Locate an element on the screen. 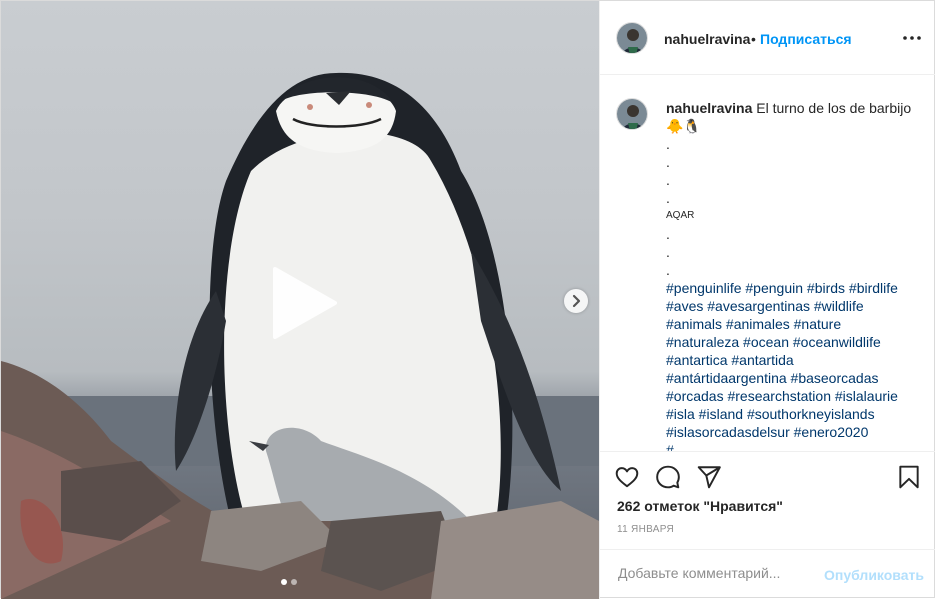  add-comment-bar: Опубликовать is located at coordinates (767, 574).